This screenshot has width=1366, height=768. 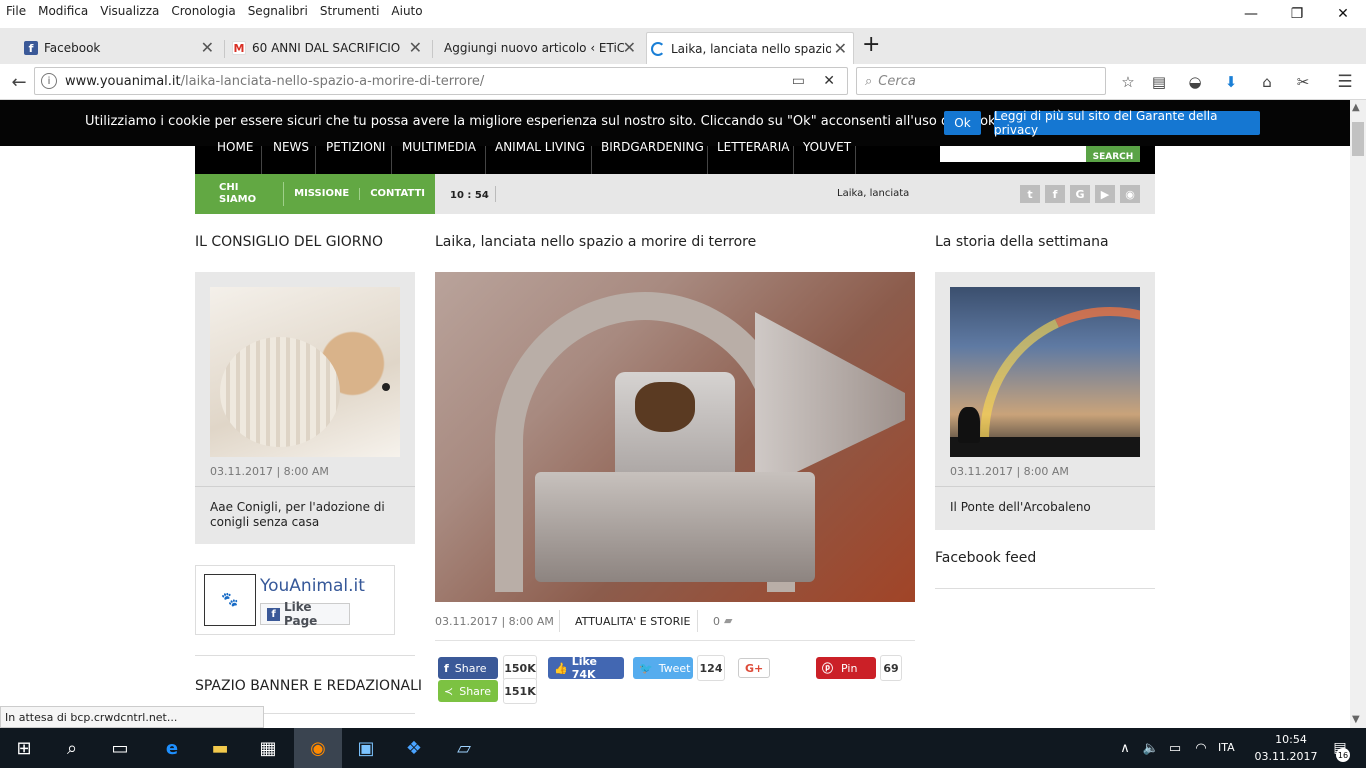 I want to click on site-search-button: SEARCH, so click(x=1113, y=154).